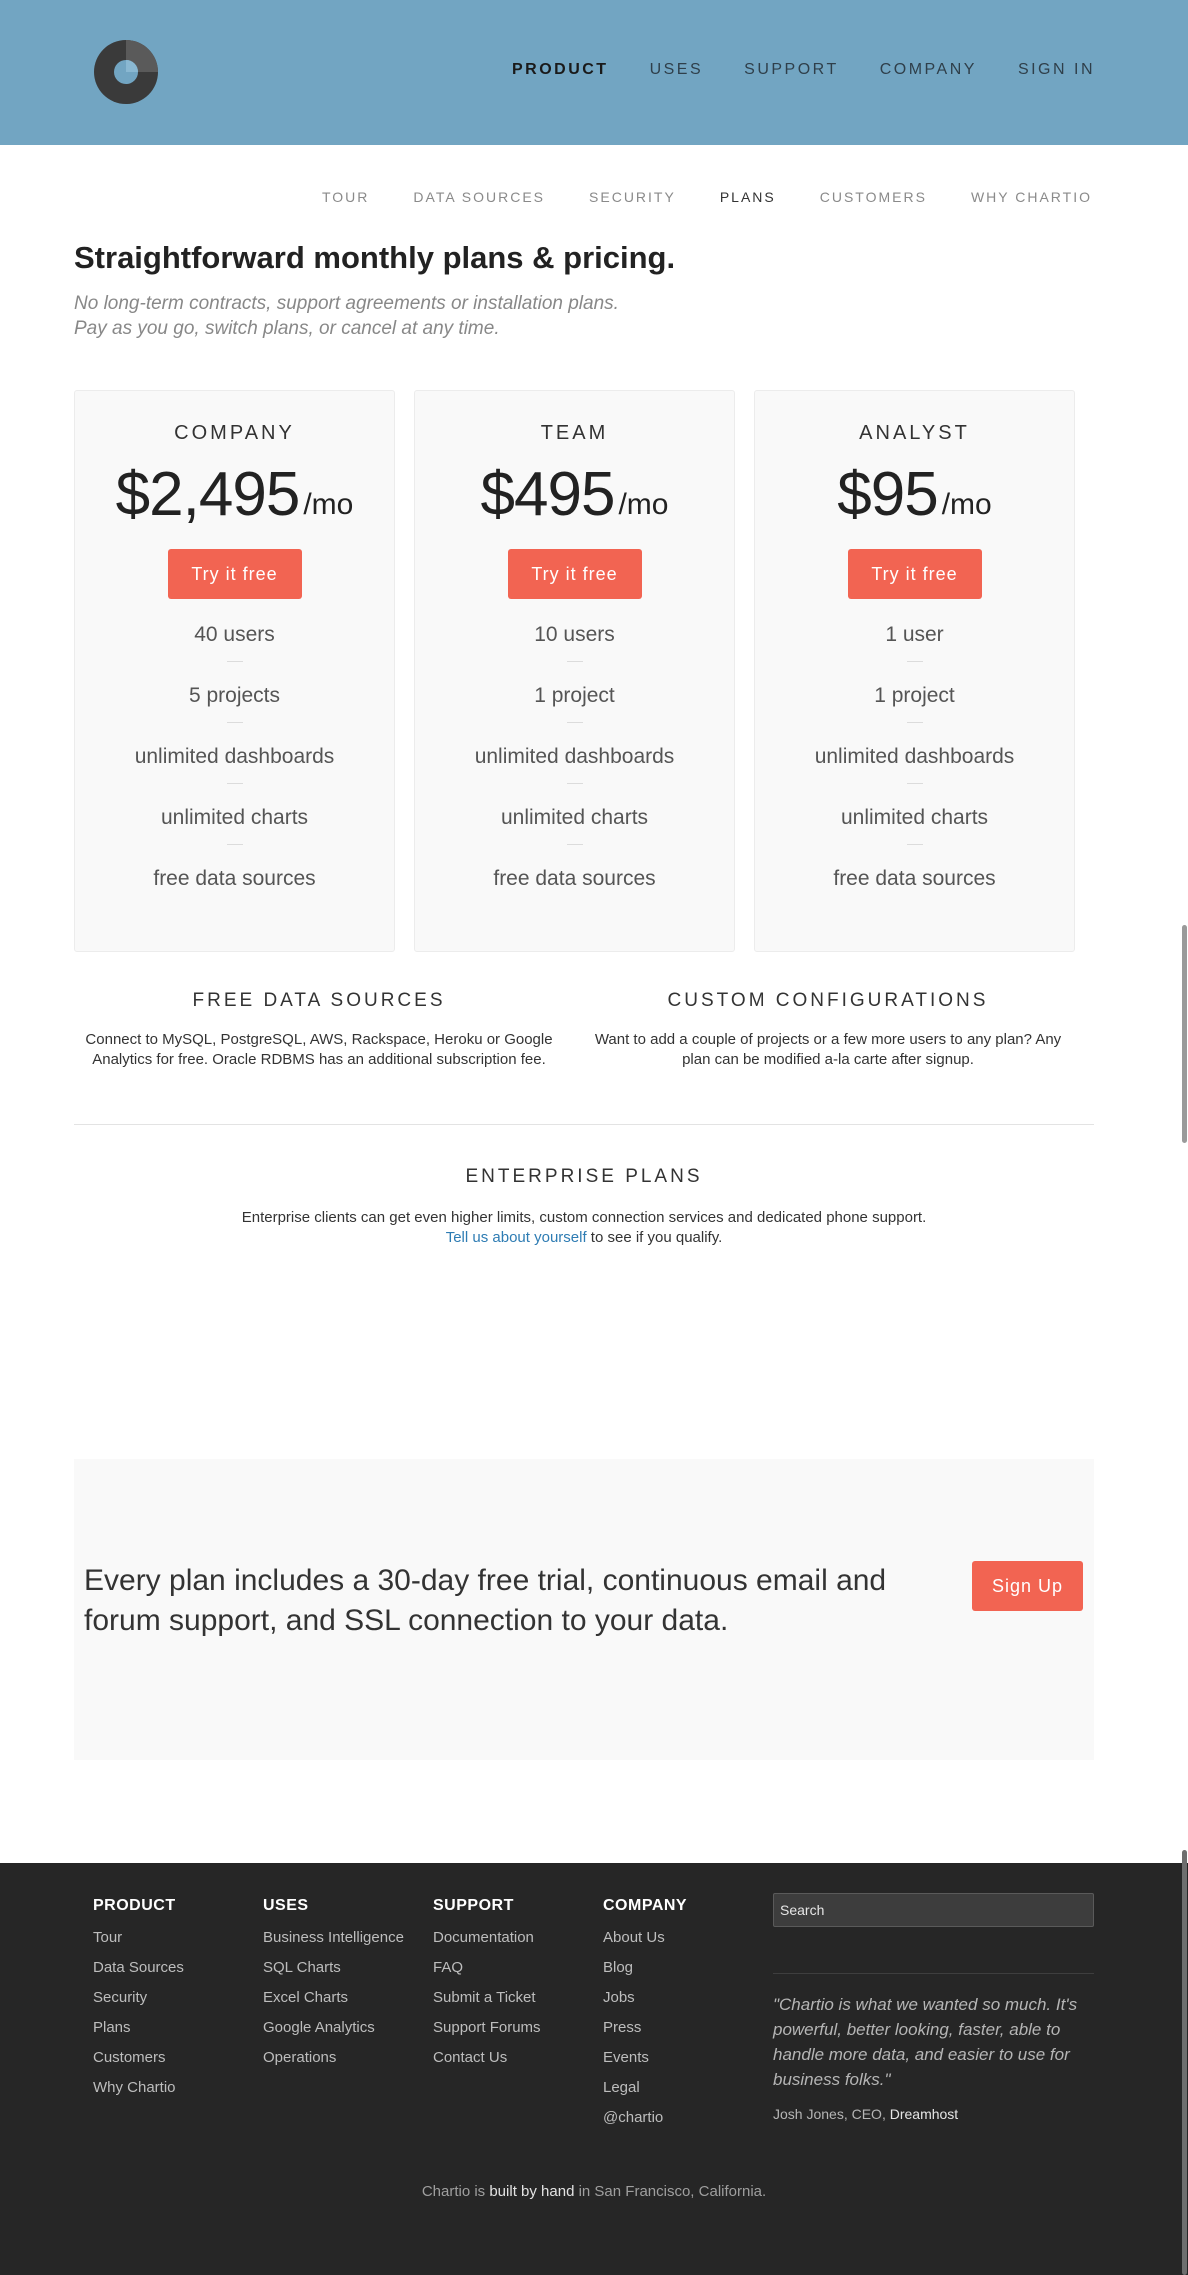 This screenshot has height=2275, width=1188. What do you see at coordinates (333, 2058) in the screenshot?
I see `footer-link-operations: Operations` at bounding box center [333, 2058].